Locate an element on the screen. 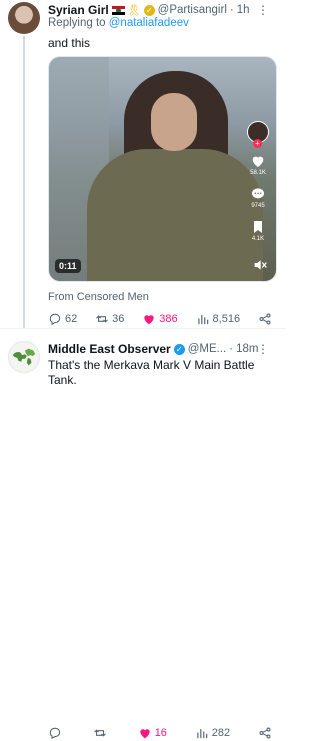 The image size is (320, 741). reply-button is located at coordinates (56, 733).